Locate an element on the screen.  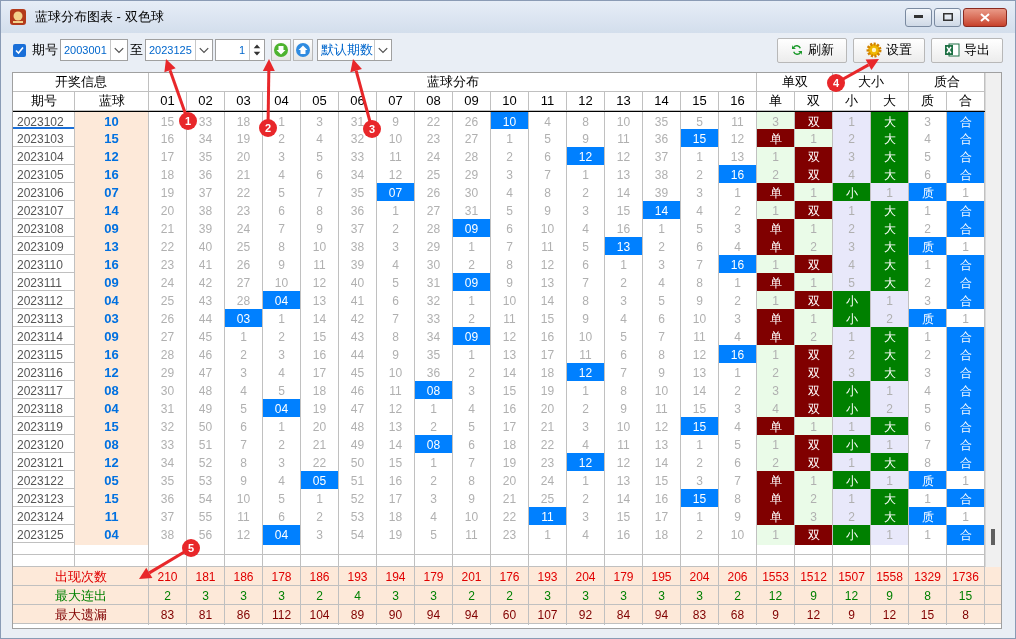
step-spinner: 1 is located at coordinates (240, 50).